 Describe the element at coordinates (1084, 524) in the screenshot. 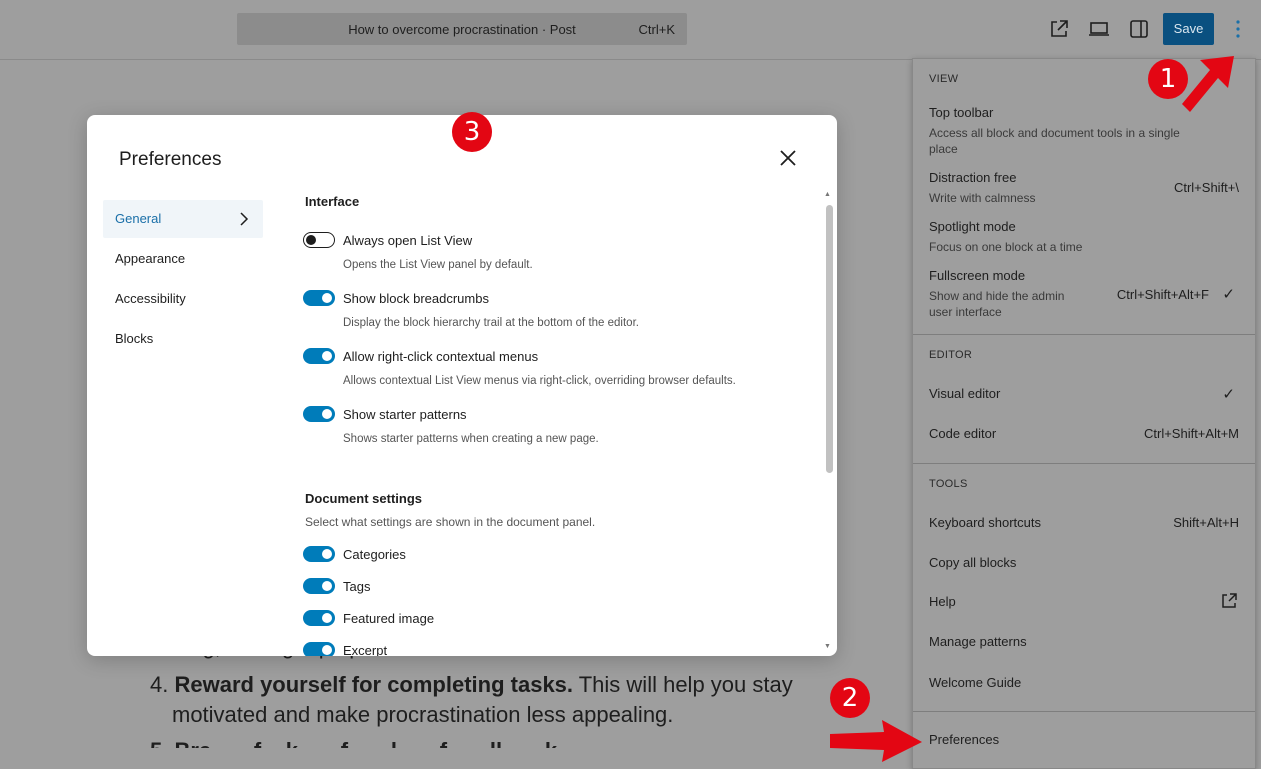

I see `menu-item-keyboard-shortcuts: Keyboard shortcuts Shift+Alt+H` at that location.